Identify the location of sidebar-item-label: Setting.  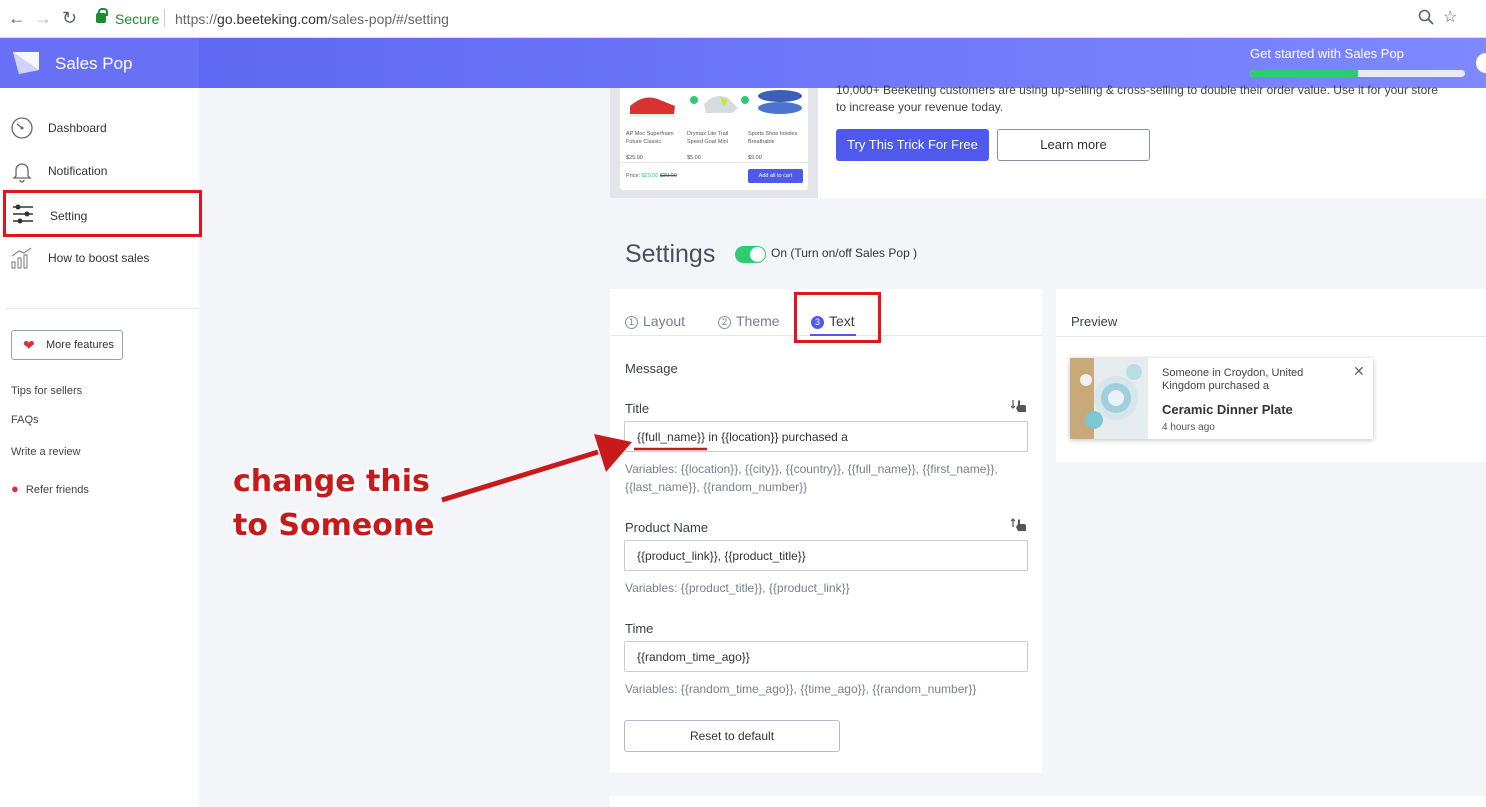
(69, 216).